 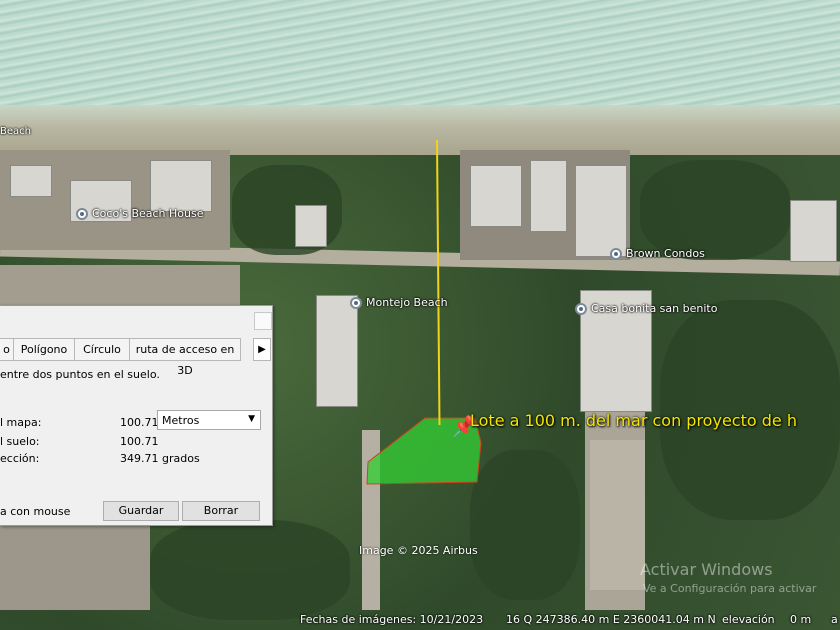 What do you see at coordinates (730, 588) in the screenshot?
I see `windows-activation-subtitle: Ve a Configuración para activar` at bounding box center [730, 588].